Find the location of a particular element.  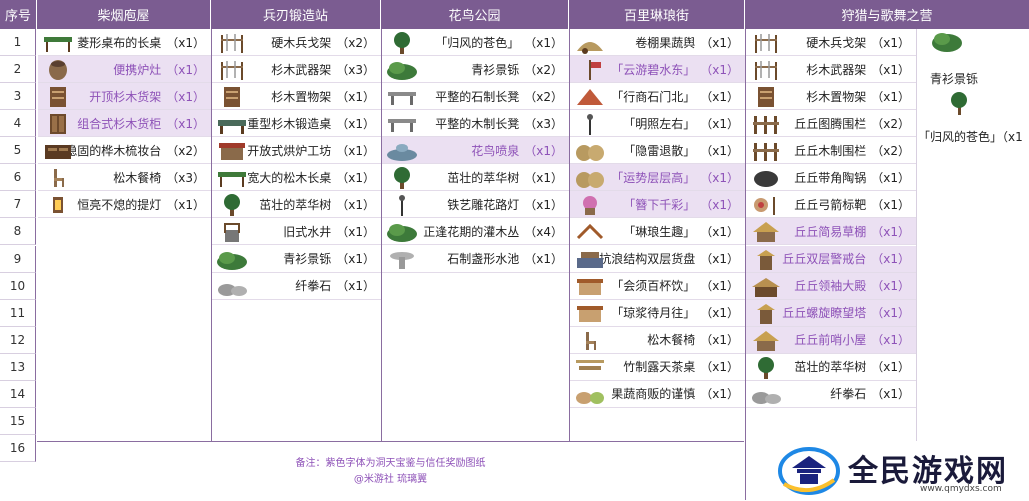

item-cell: 纤拳石 （x1） is located at coordinates (296, 286).